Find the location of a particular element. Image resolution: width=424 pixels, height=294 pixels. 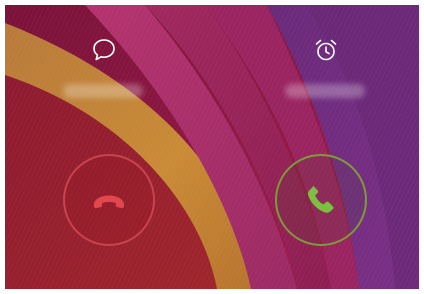

phone-hangup-icon is located at coordinates (109, 202).